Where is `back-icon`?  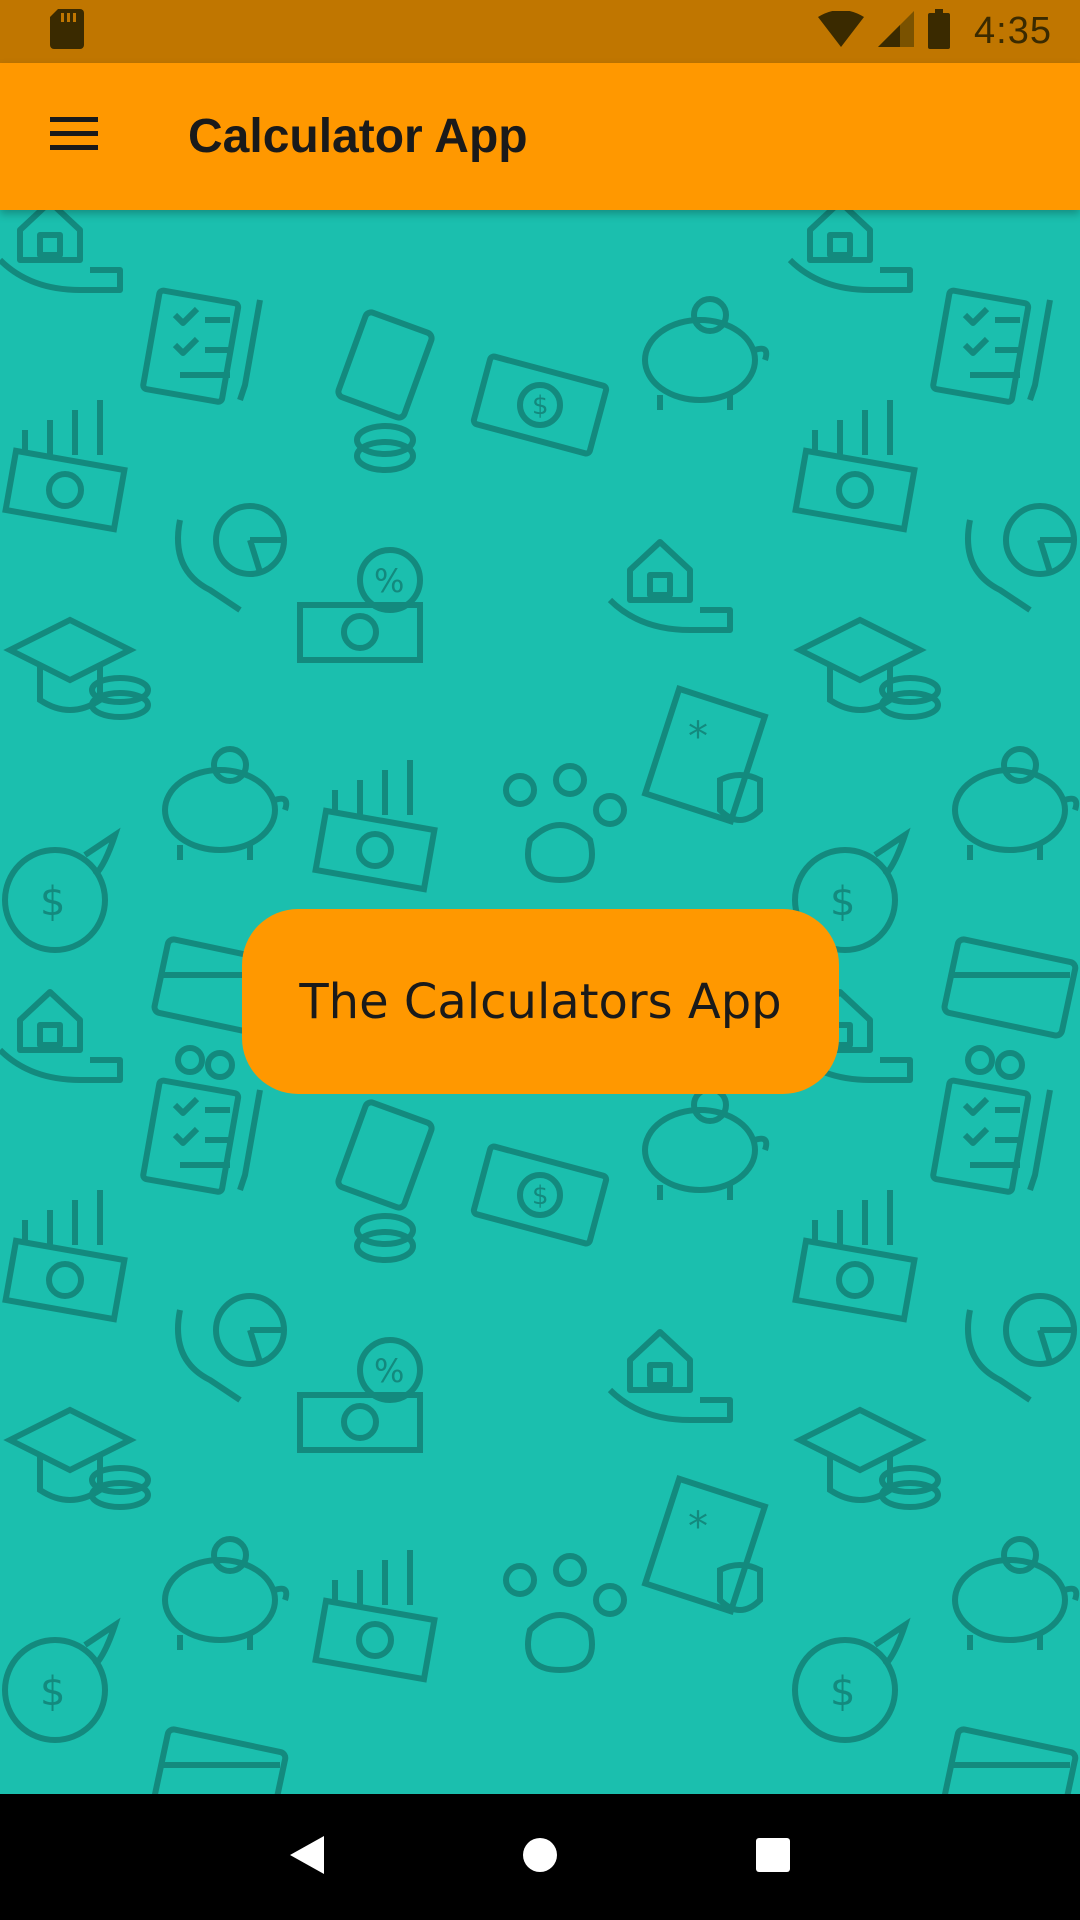
back-icon is located at coordinates (306, 1857).